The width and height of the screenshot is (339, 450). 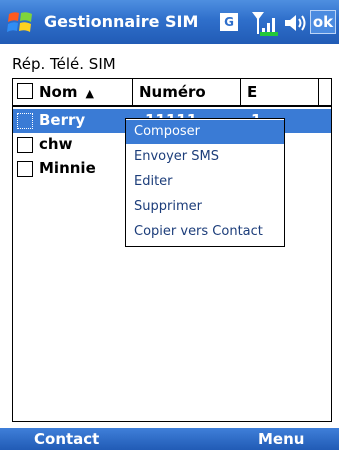 What do you see at coordinates (295, 23) in the screenshot?
I see `volume-icon` at bounding box center [295, 23].